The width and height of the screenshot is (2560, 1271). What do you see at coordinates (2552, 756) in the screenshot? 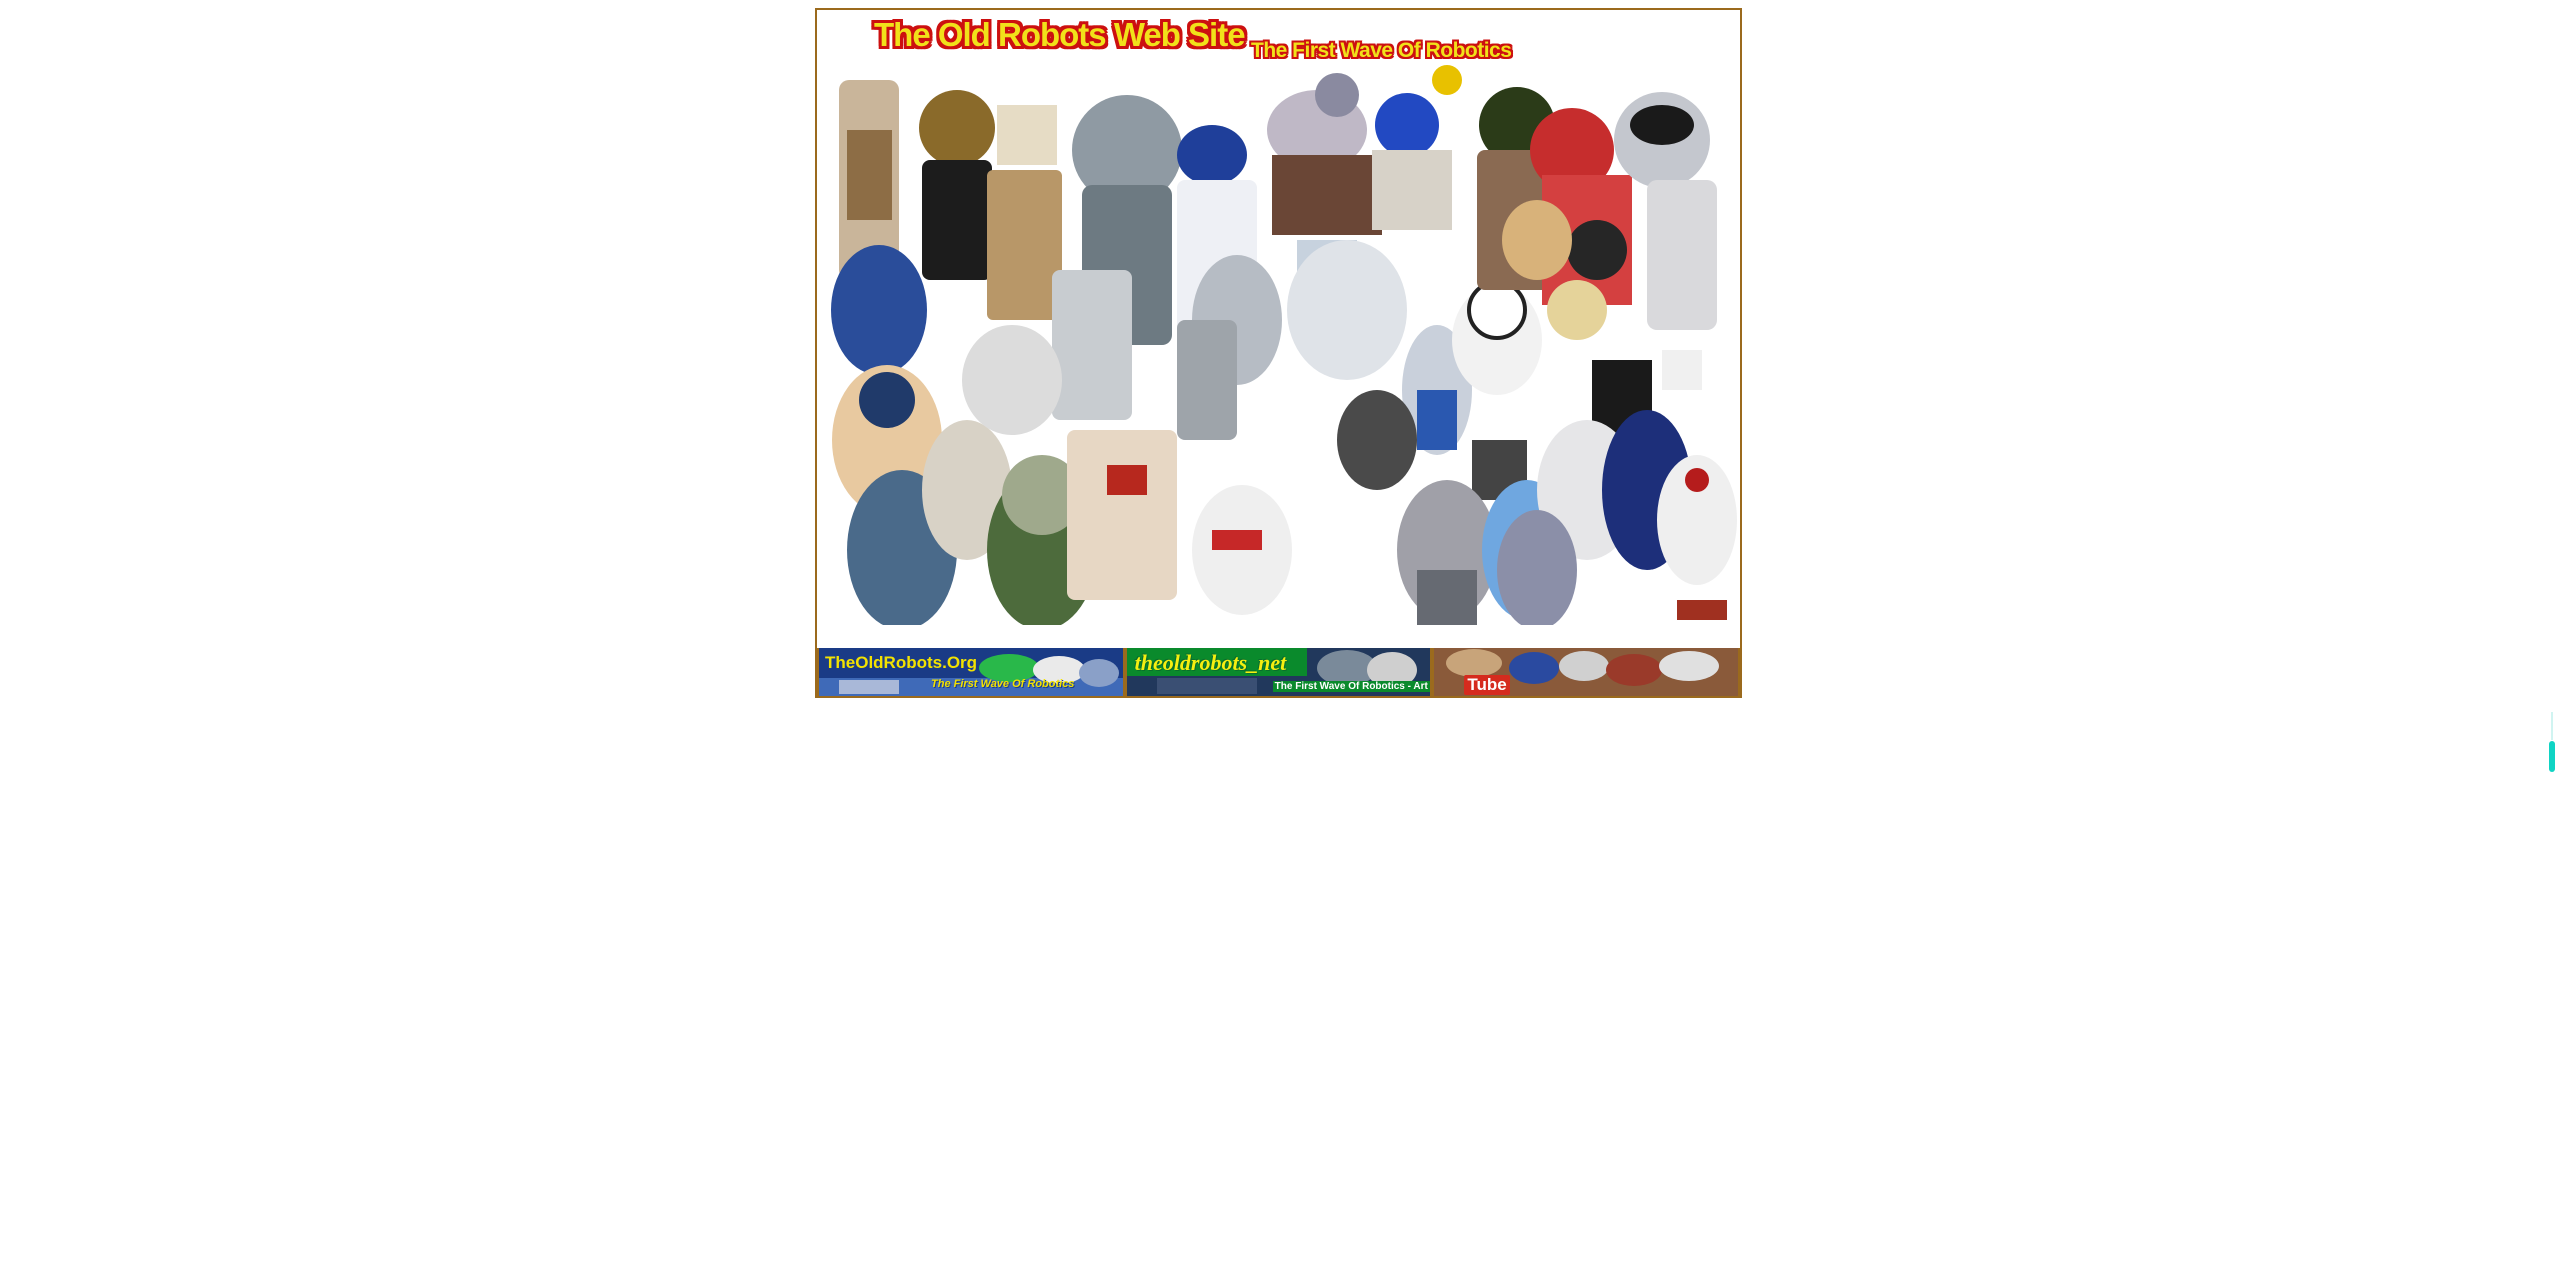
I see `scroll-indicator-icon` at bounding box center [2552, 756].